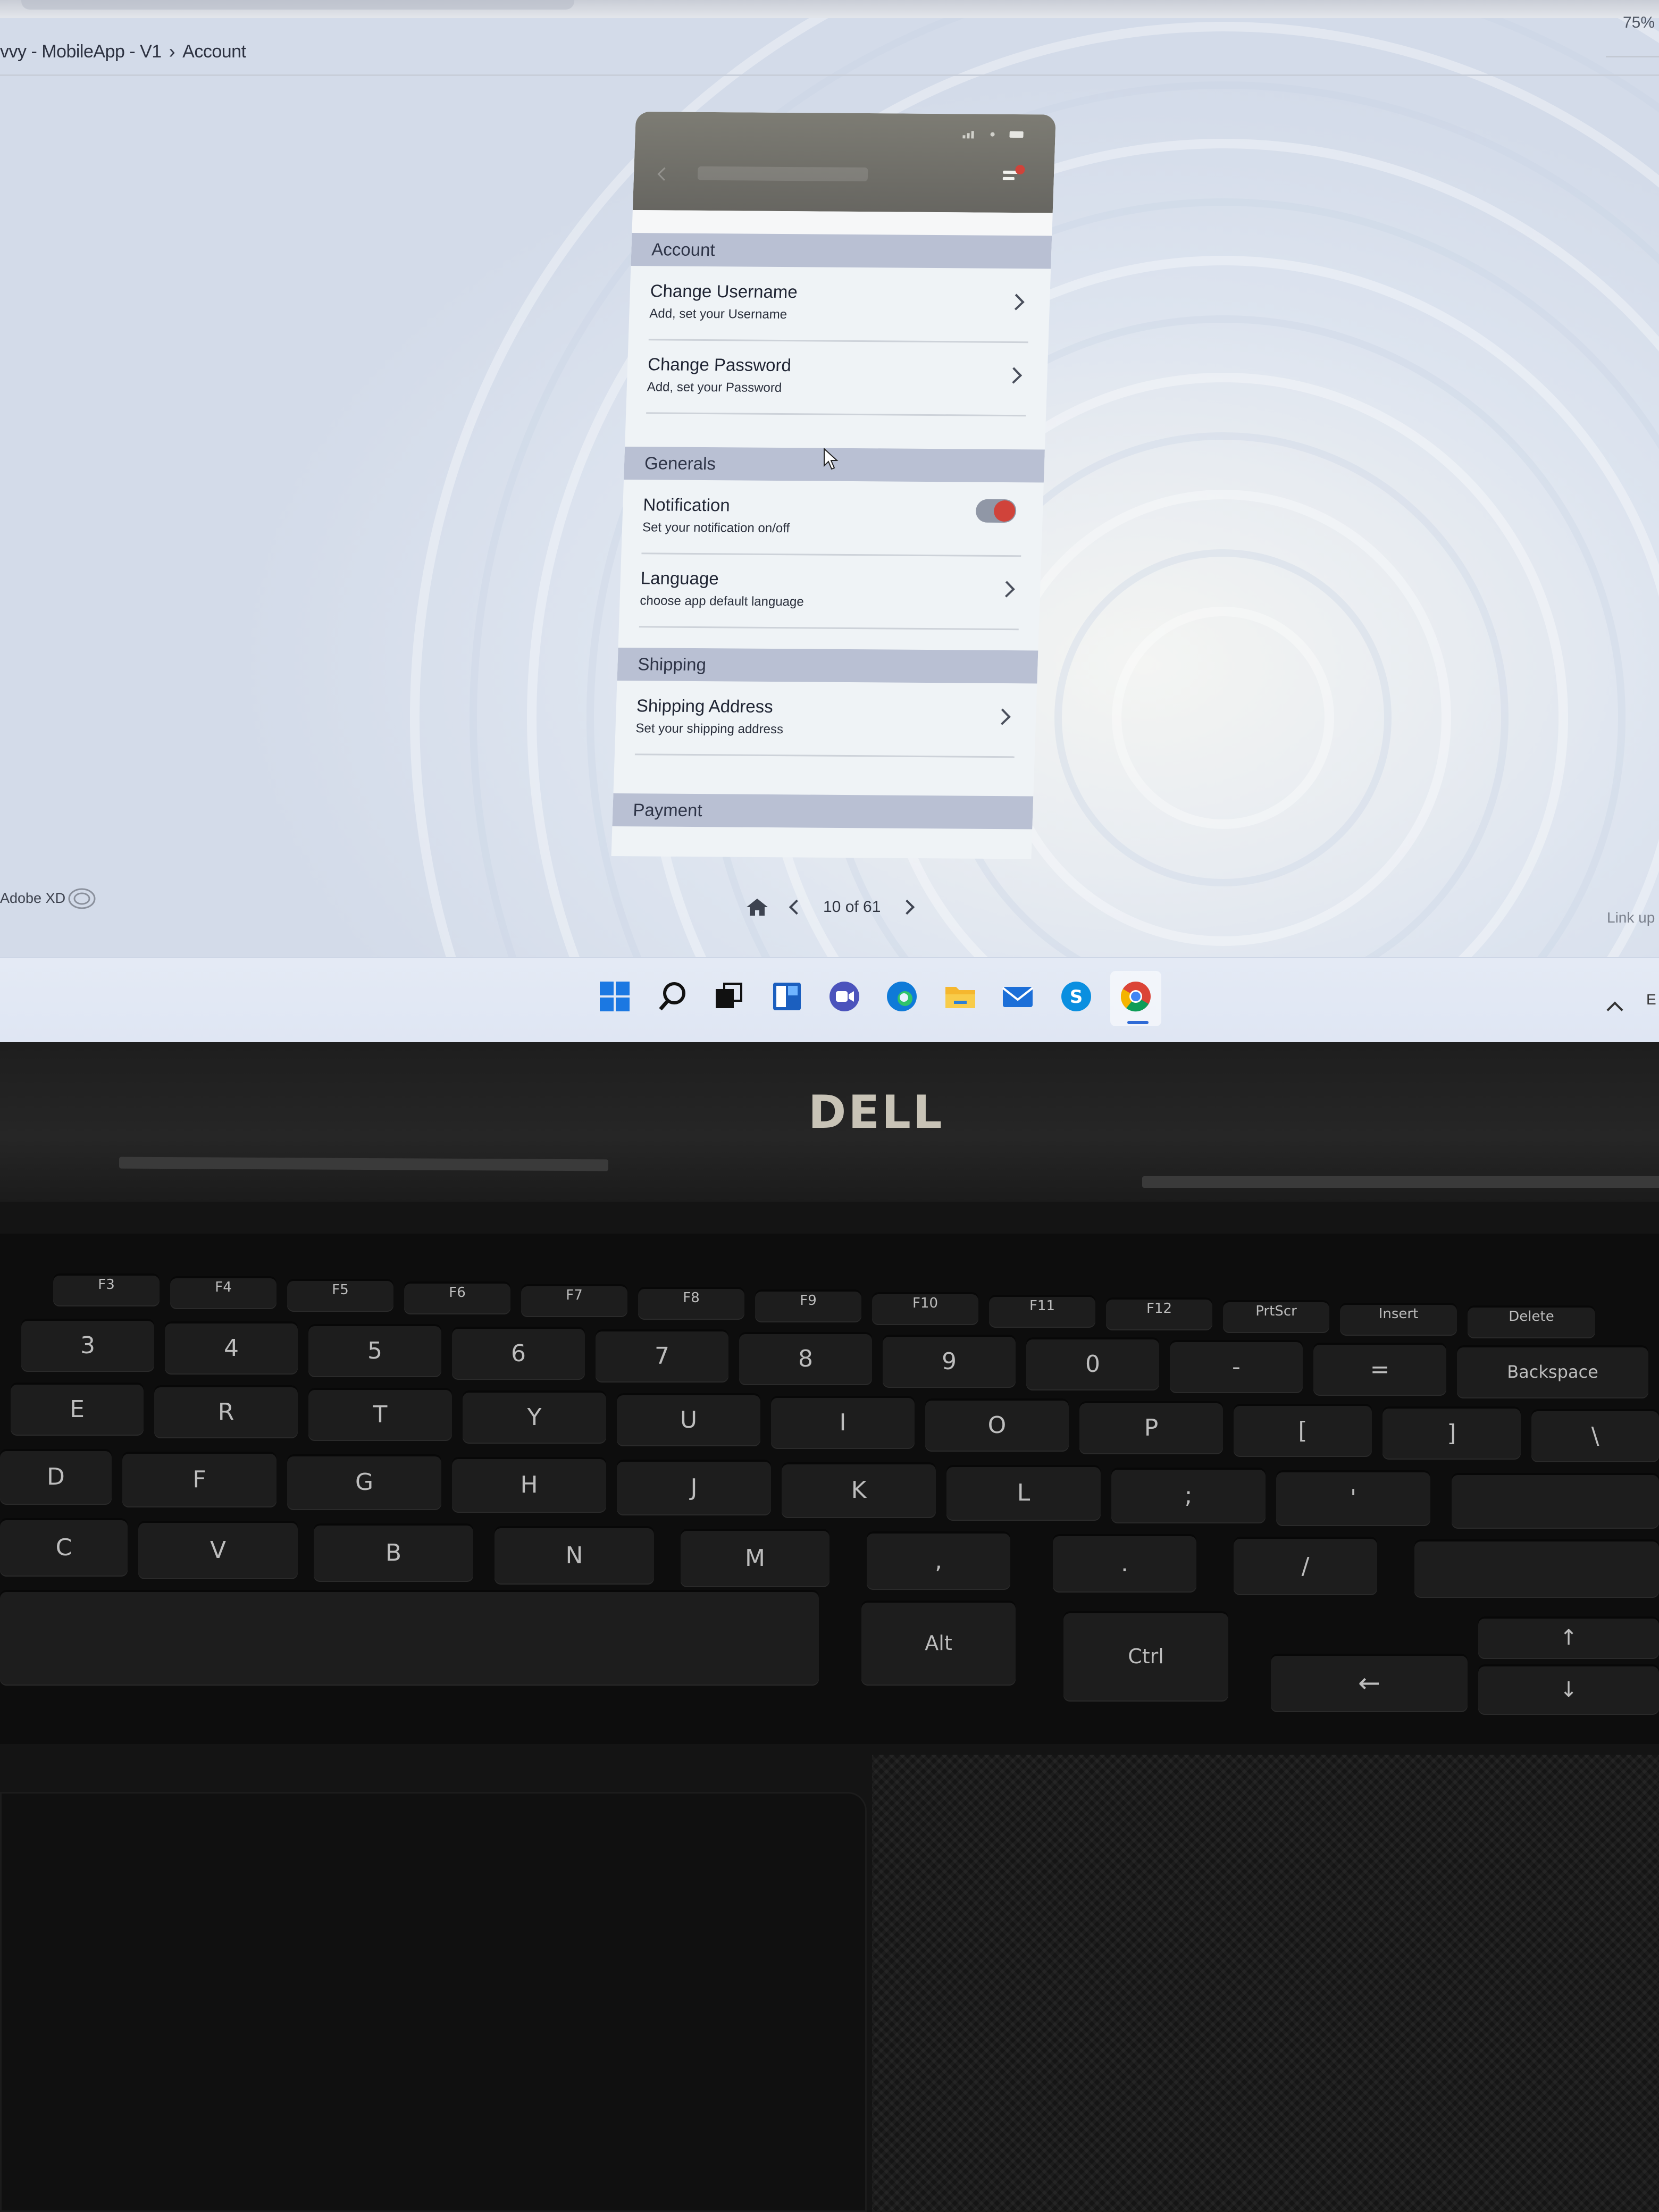 The width and height of the screenshot is (1659, 2212). I want to click on key-bracket-left: [, so click(1303, 1430).